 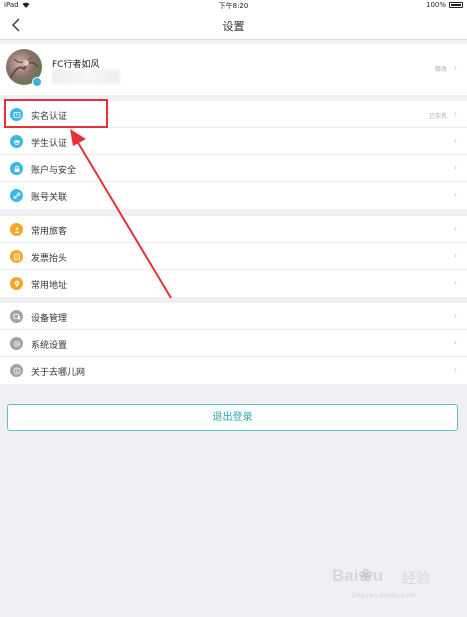 I want to click on settings-group-system: 设备管理 › 系统设置 › 关于去哪儿网 ›, so click(x=233, y=343).